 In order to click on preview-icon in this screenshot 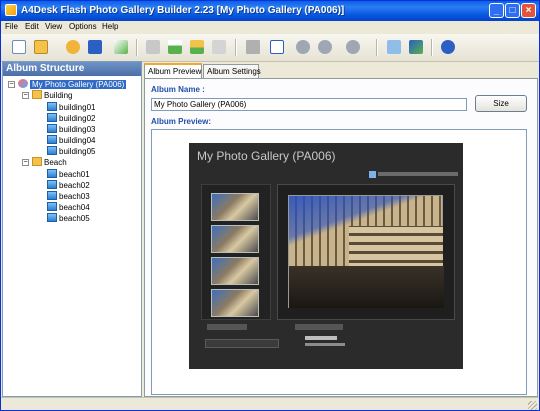, I will do `click(394, 47)`.